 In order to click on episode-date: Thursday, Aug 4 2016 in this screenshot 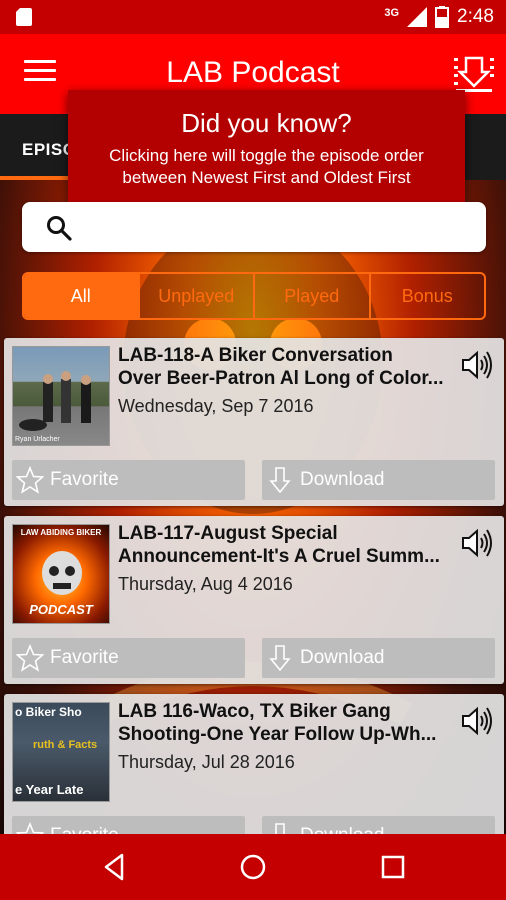, I will do `click(205, 584)`.